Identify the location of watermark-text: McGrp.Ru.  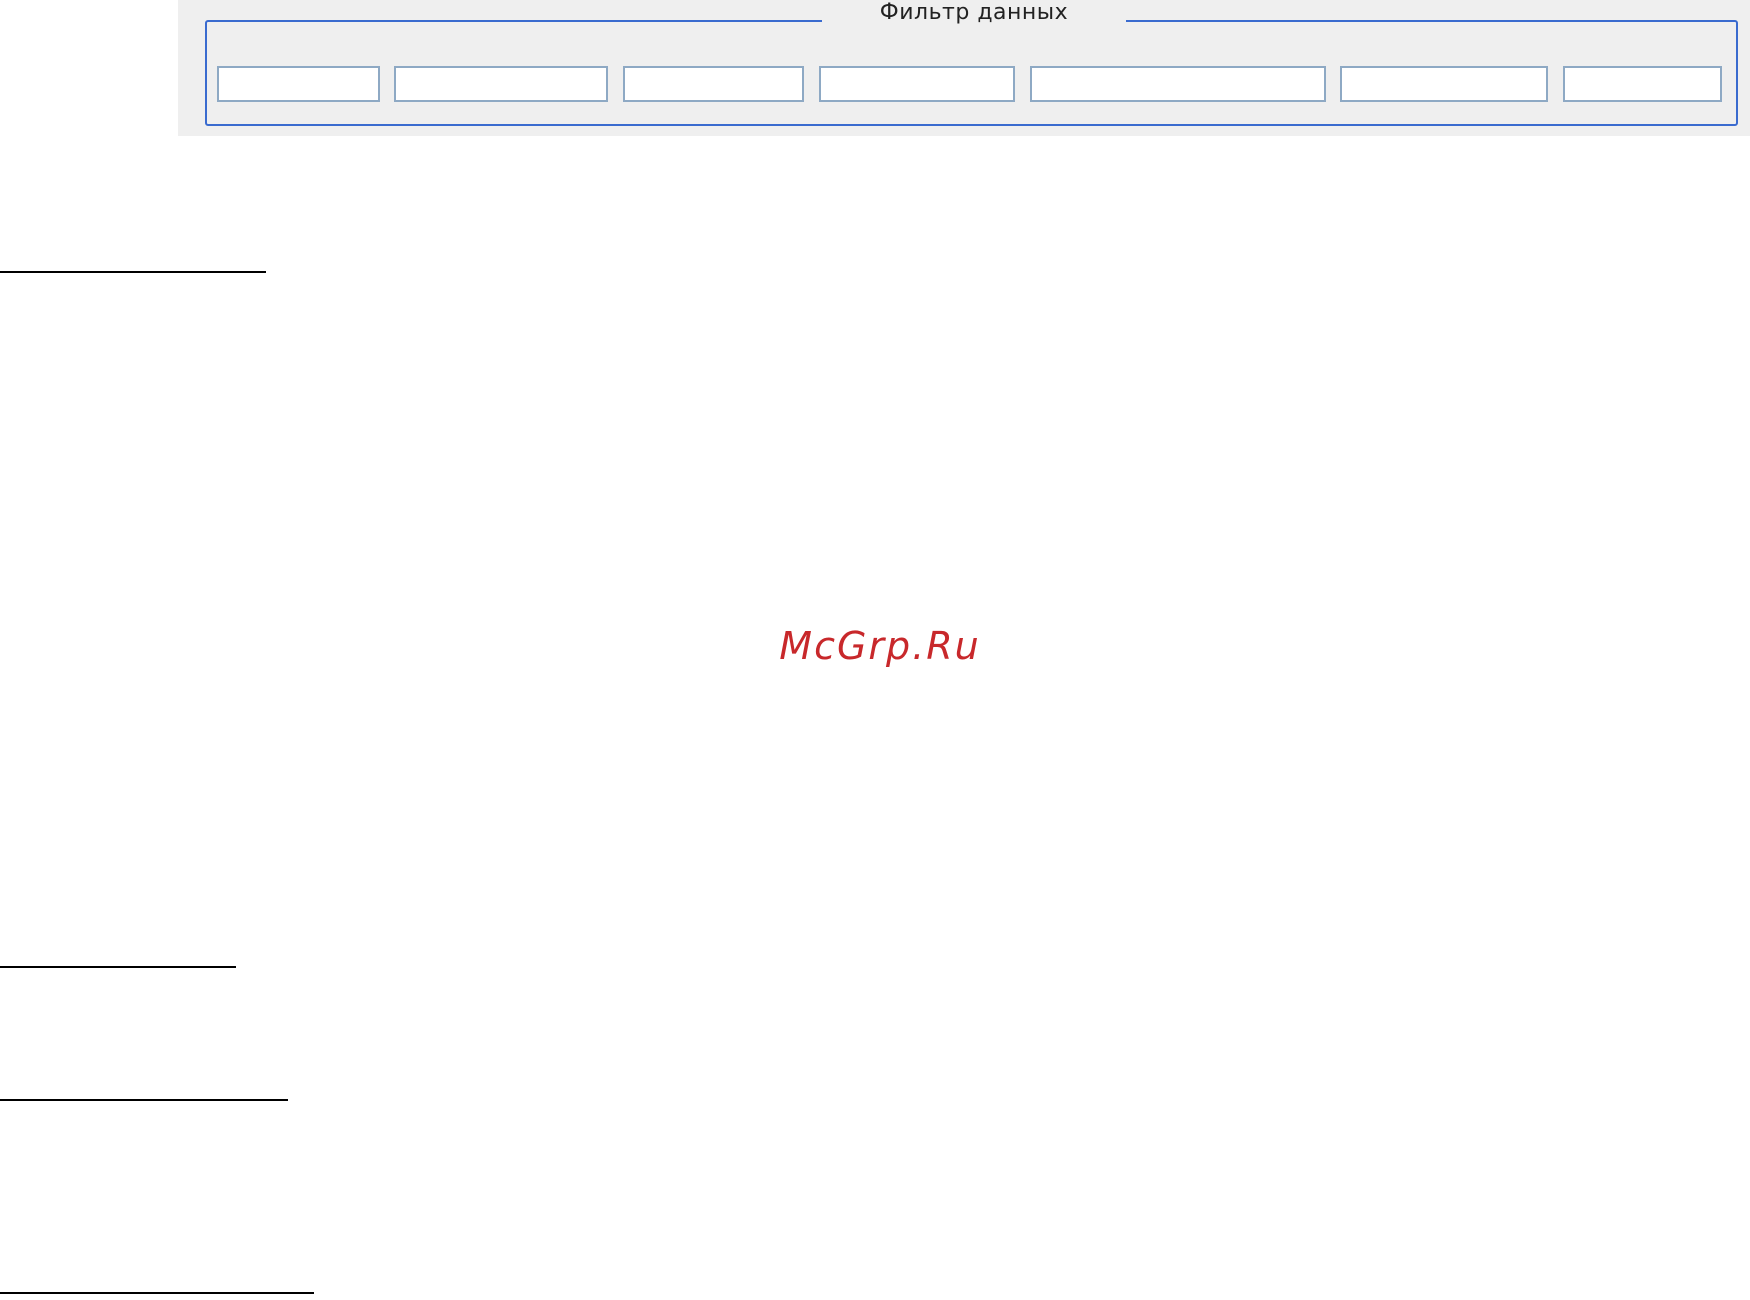
(880, 646).